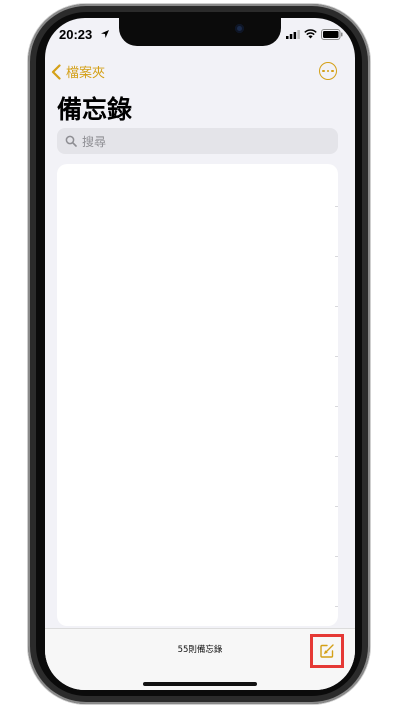  I want to click on bottom-toolbar: 55則備忘錄, so click(200, 659).